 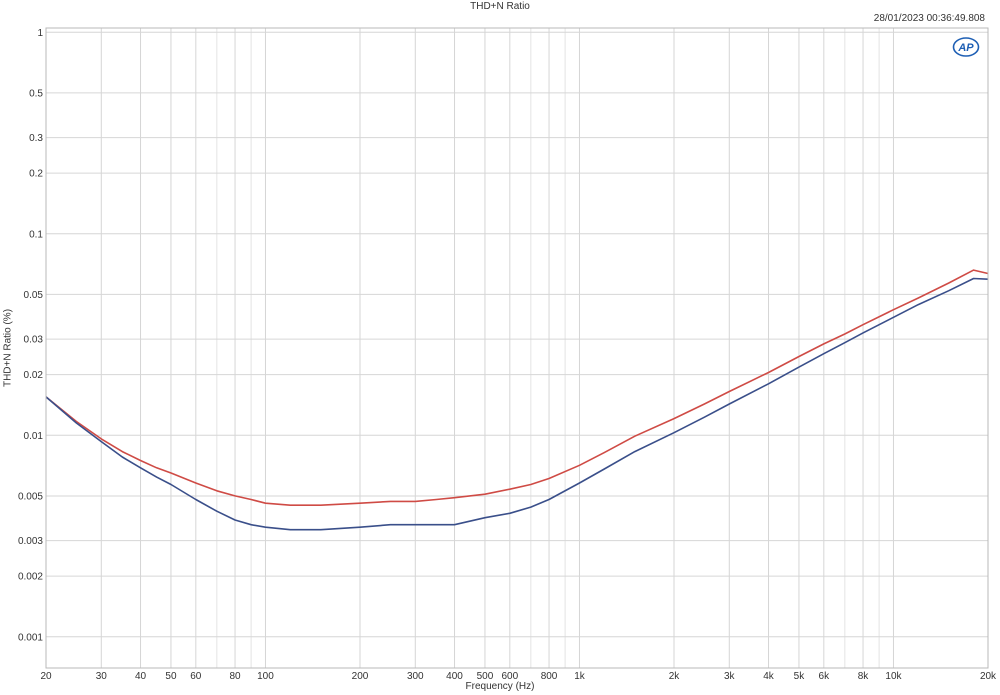 What do you see at coordinates (34, 295) in the screenshot?
I see `y-tick-label: 0.05` at bounding box center [34, 295].